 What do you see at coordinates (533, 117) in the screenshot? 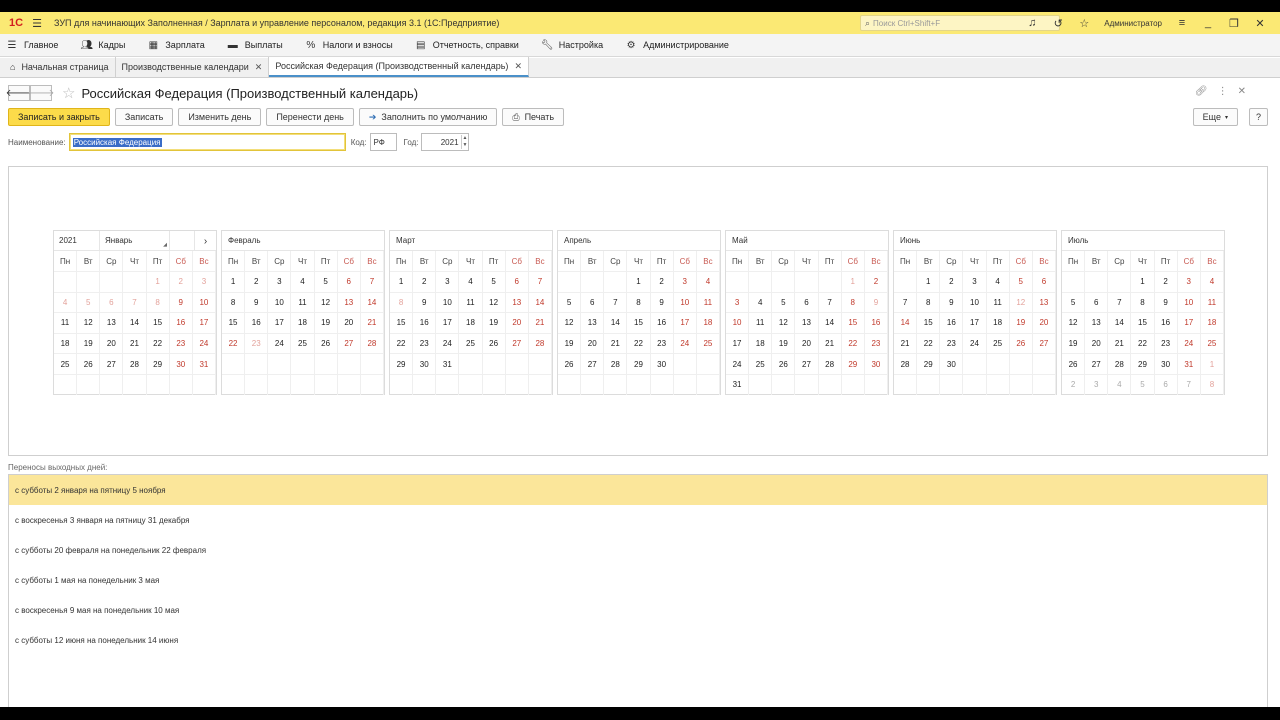
I see `print-button: ⎙ Печать` at bounding box center [533, 117].